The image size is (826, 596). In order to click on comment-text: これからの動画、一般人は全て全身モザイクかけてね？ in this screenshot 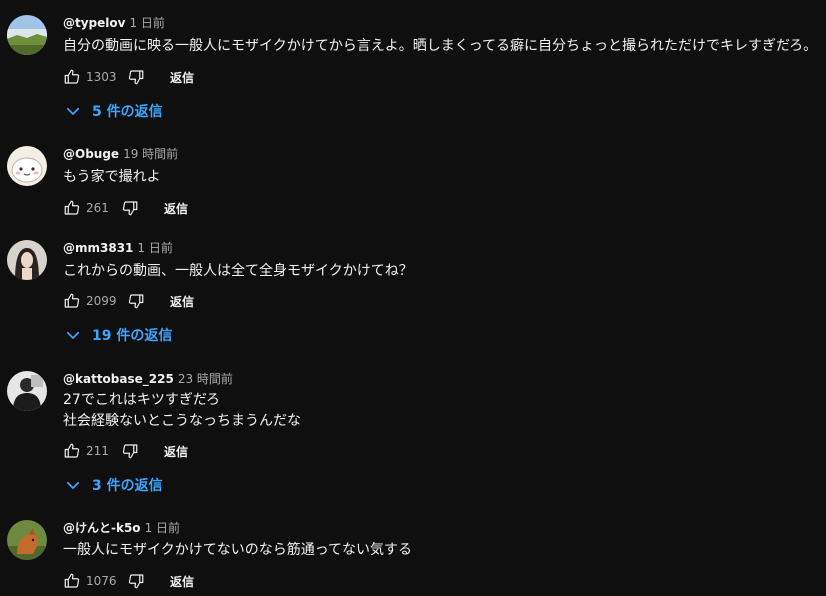, I will do `click(238, 271)`.